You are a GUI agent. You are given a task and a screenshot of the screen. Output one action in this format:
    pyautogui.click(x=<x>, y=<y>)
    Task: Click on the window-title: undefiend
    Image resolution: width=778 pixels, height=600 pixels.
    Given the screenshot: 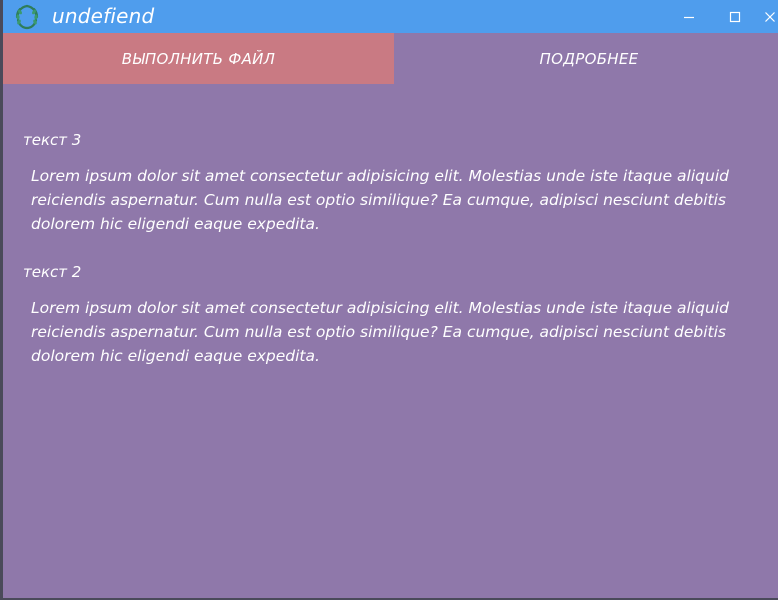 What is the action you would take?
    pyautogui.click(x=103, y=16)
    